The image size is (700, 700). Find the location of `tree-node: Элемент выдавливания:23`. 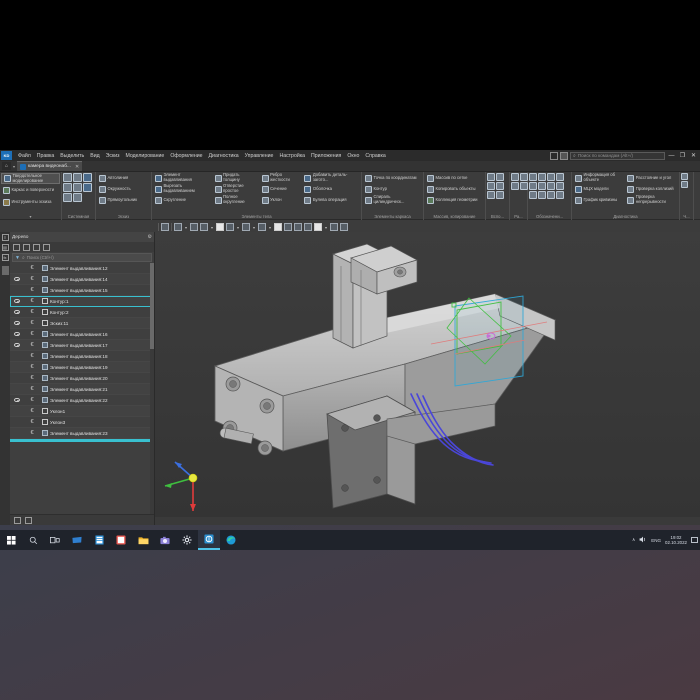

tree-node: Элемент выдавливания:23 is located at coordinates (97, 433).